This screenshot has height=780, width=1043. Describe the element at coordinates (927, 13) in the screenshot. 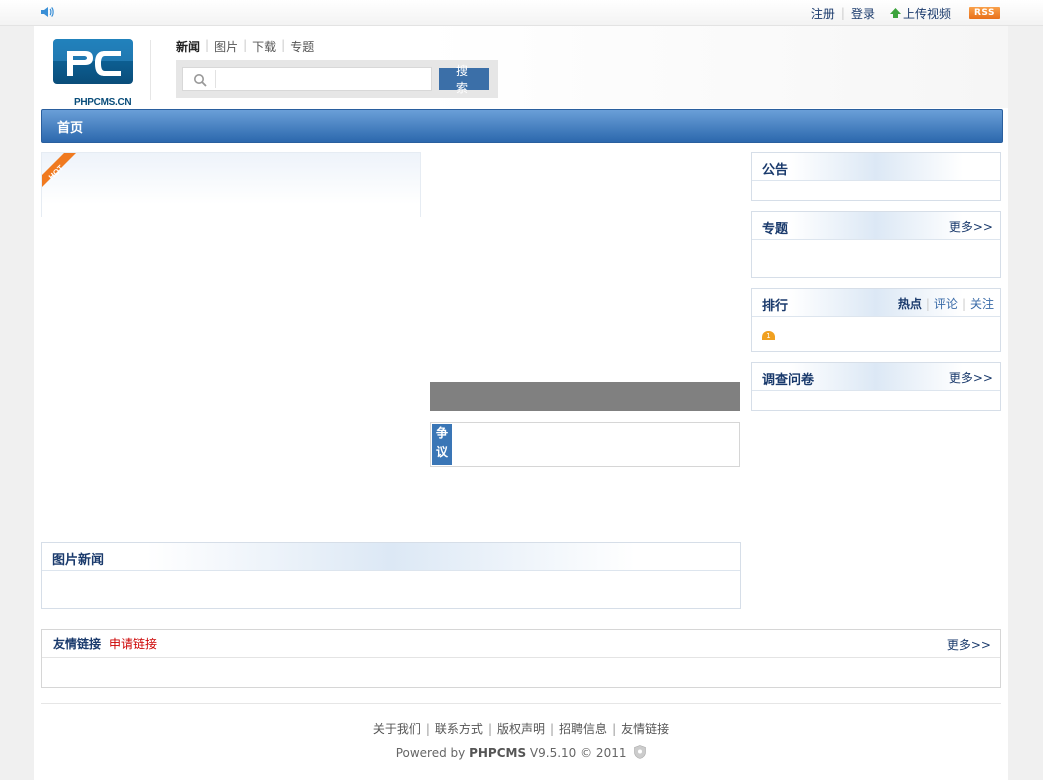

I see `upload-video-link: 上传视频` at that location.